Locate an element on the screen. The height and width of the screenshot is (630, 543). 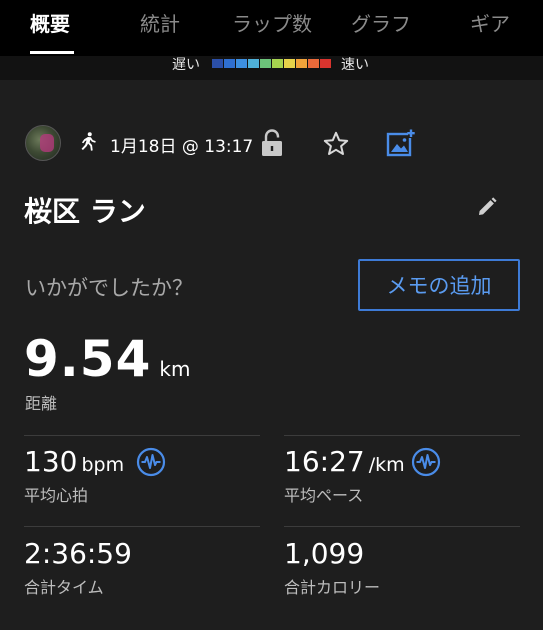
total-time-value: 2:36:59 is located at coordinates (78, 553).